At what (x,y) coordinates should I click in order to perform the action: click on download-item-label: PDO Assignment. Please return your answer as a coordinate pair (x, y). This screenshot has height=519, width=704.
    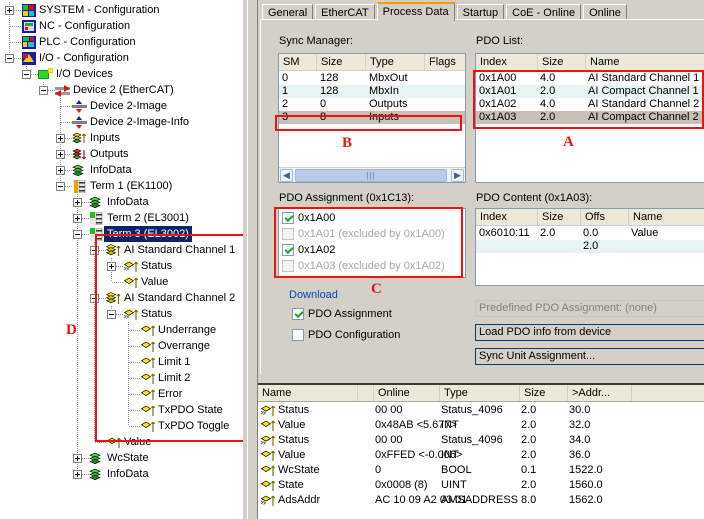
    Looking at the image, I should click on (350, 314).